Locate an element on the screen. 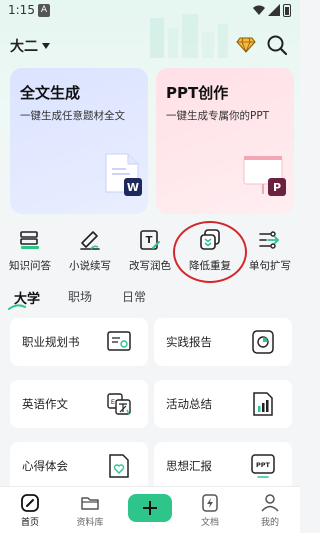  active-tab-underline is located at coordinates (17, 307).